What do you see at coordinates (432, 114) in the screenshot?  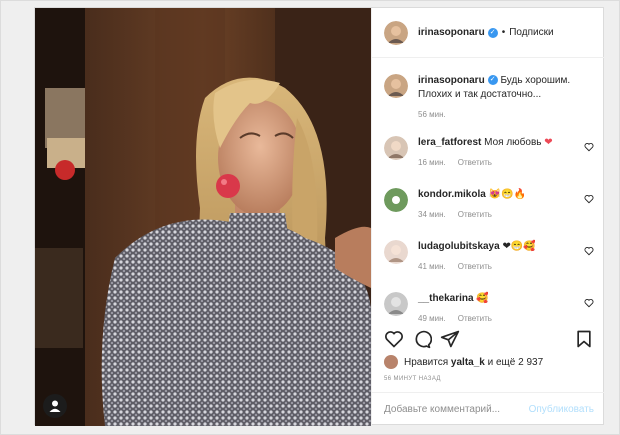 I see `caption-time: 56 мин.` at bounding box center [432, 114].